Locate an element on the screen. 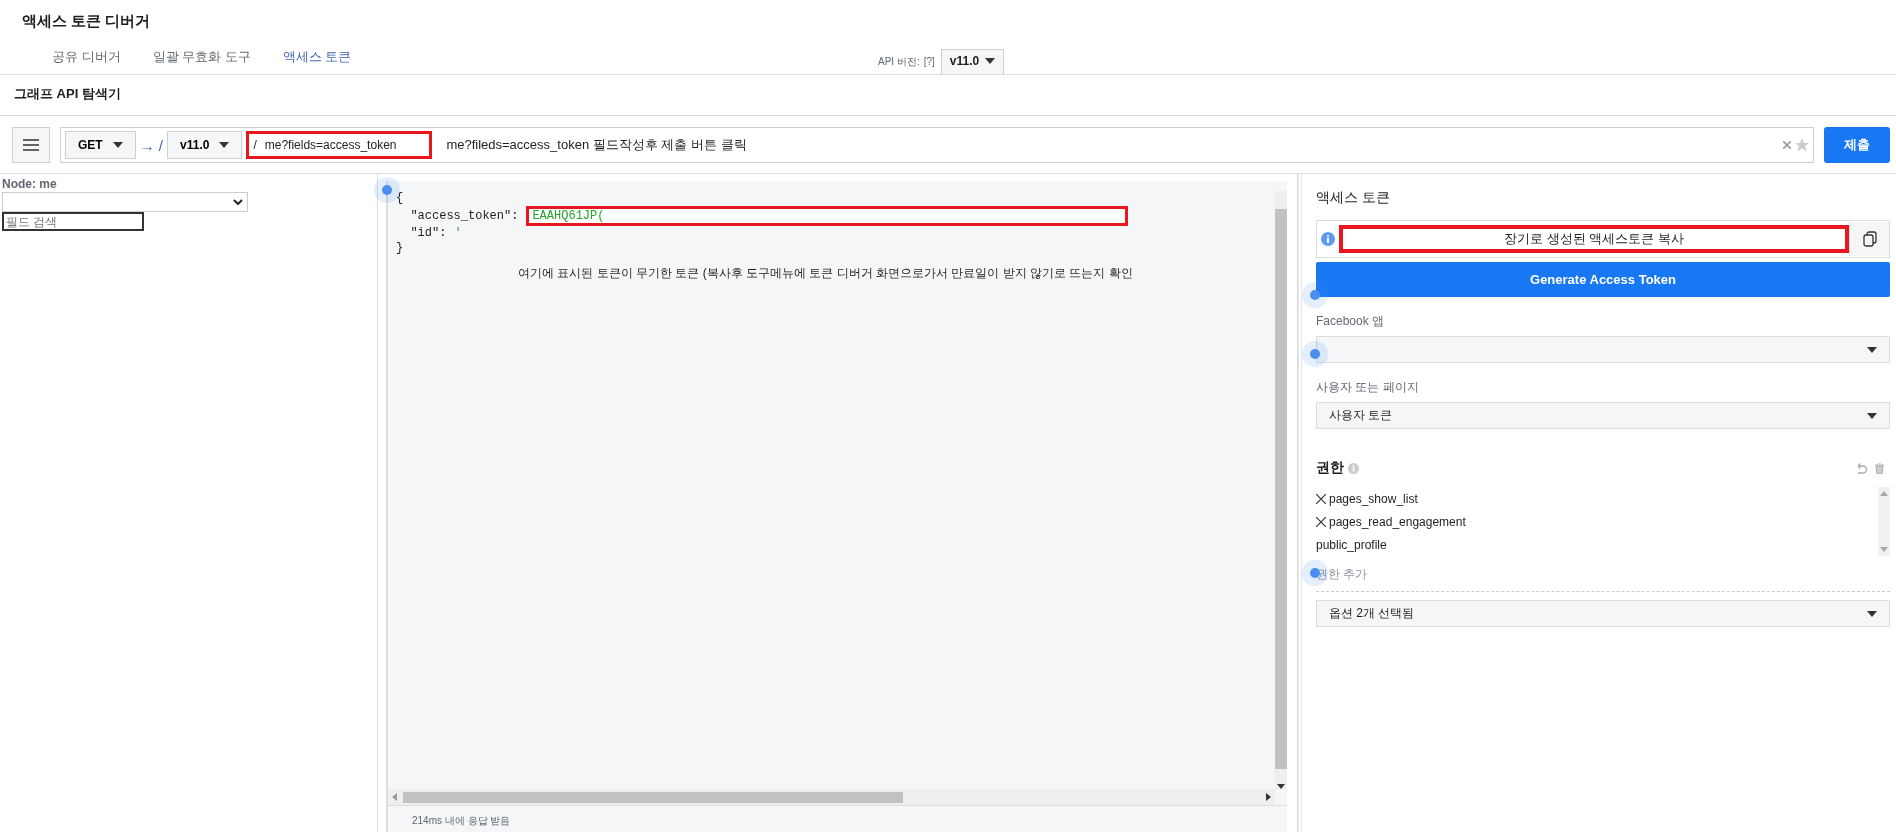 The width and height of the screenshot is (1896, 832). undo-icon is located at coordinates (1861, 468).